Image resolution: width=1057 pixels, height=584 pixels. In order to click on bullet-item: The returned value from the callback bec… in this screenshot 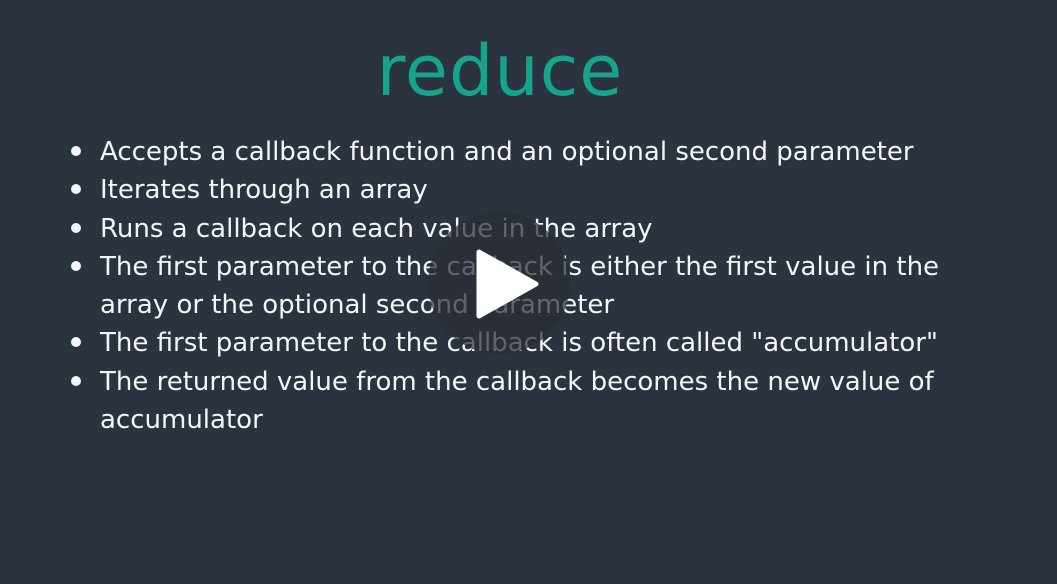, I will do `click(508, 401)`.